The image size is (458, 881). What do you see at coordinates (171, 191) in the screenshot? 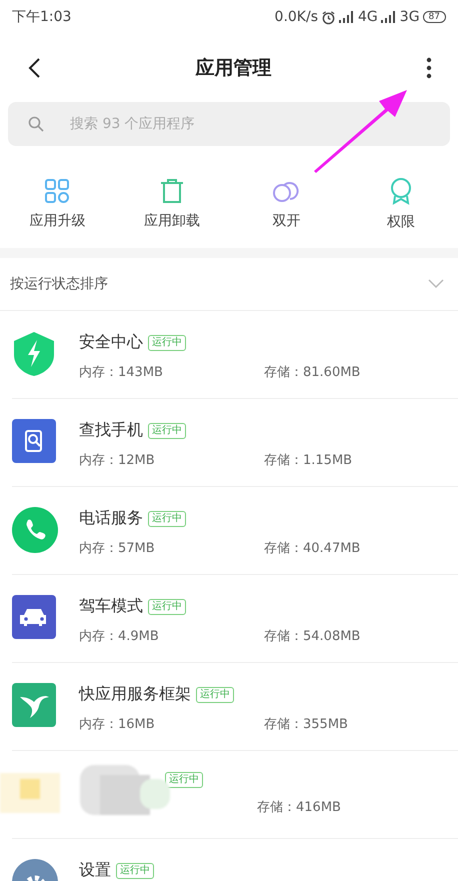
I see `trash-icon` at bounding box center [171, 191].